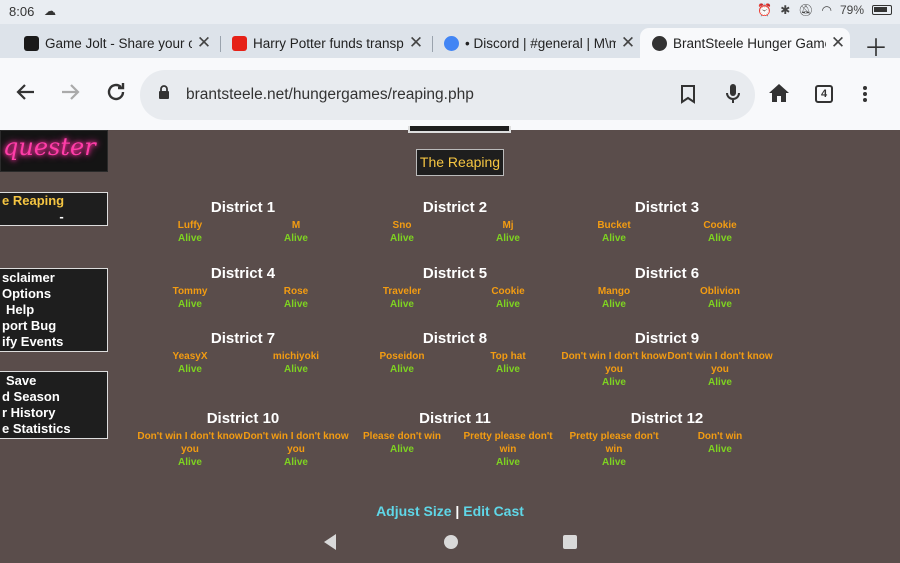  Describe the element at coordinates (402, 225) in the screenshot. I see `tribute-name: Sno` at that location.